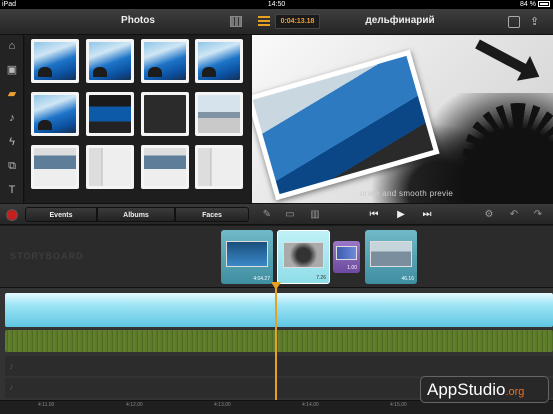  What do you see at coordinates (514, 22) in the screenshot?
I see `edit-icon` at bounding box center [514, 22].